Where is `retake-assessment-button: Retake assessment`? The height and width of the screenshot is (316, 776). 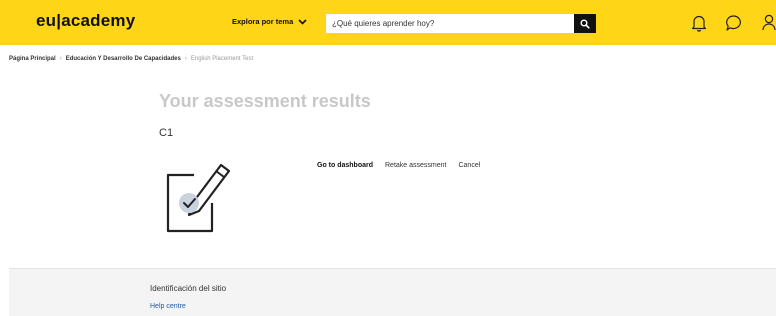 retake-assessment-button: Retake assessment is located at coordinates (415, 165).